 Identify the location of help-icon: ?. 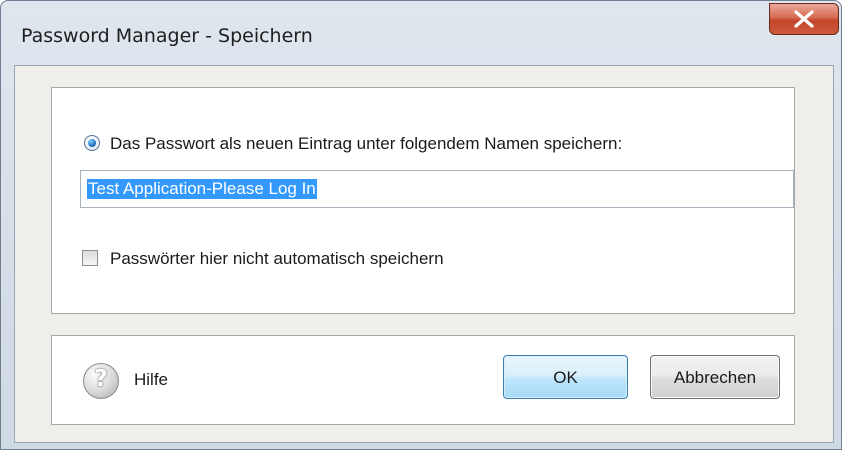
(101, 381).